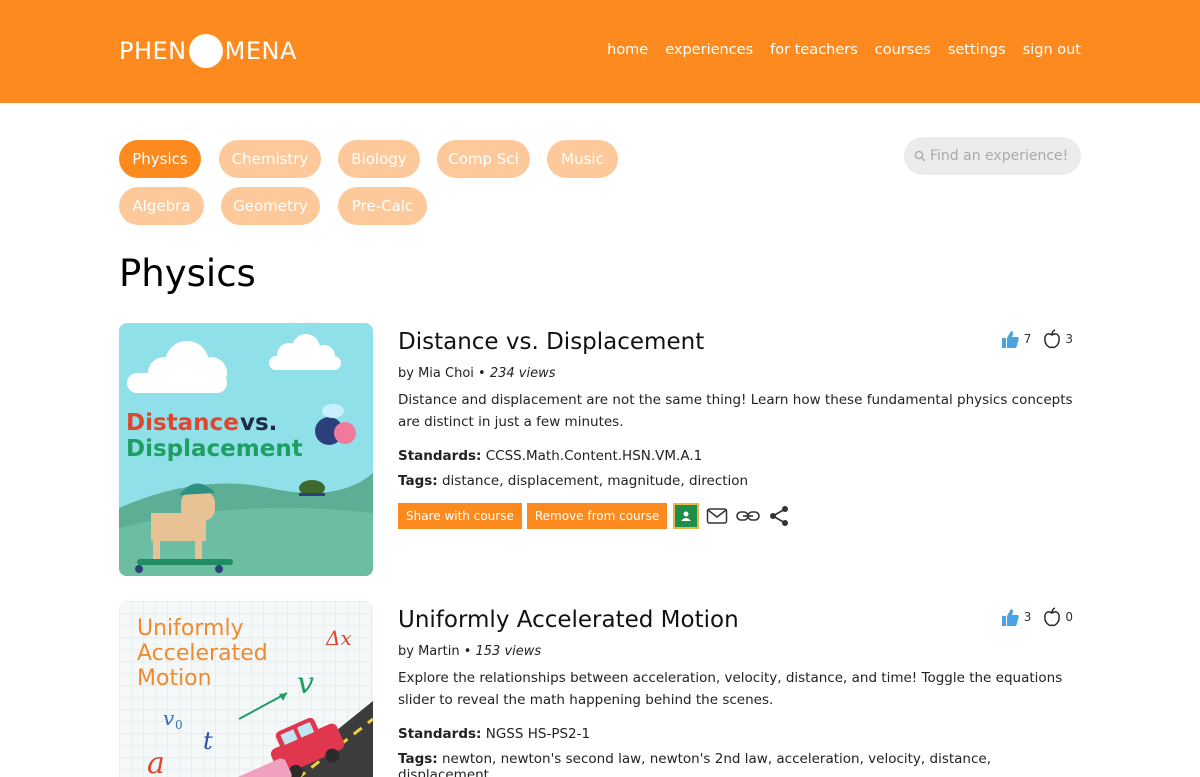 This screenshot has width=1200, height=777. I want to click on thumb-v0: v, so click(169, 718).